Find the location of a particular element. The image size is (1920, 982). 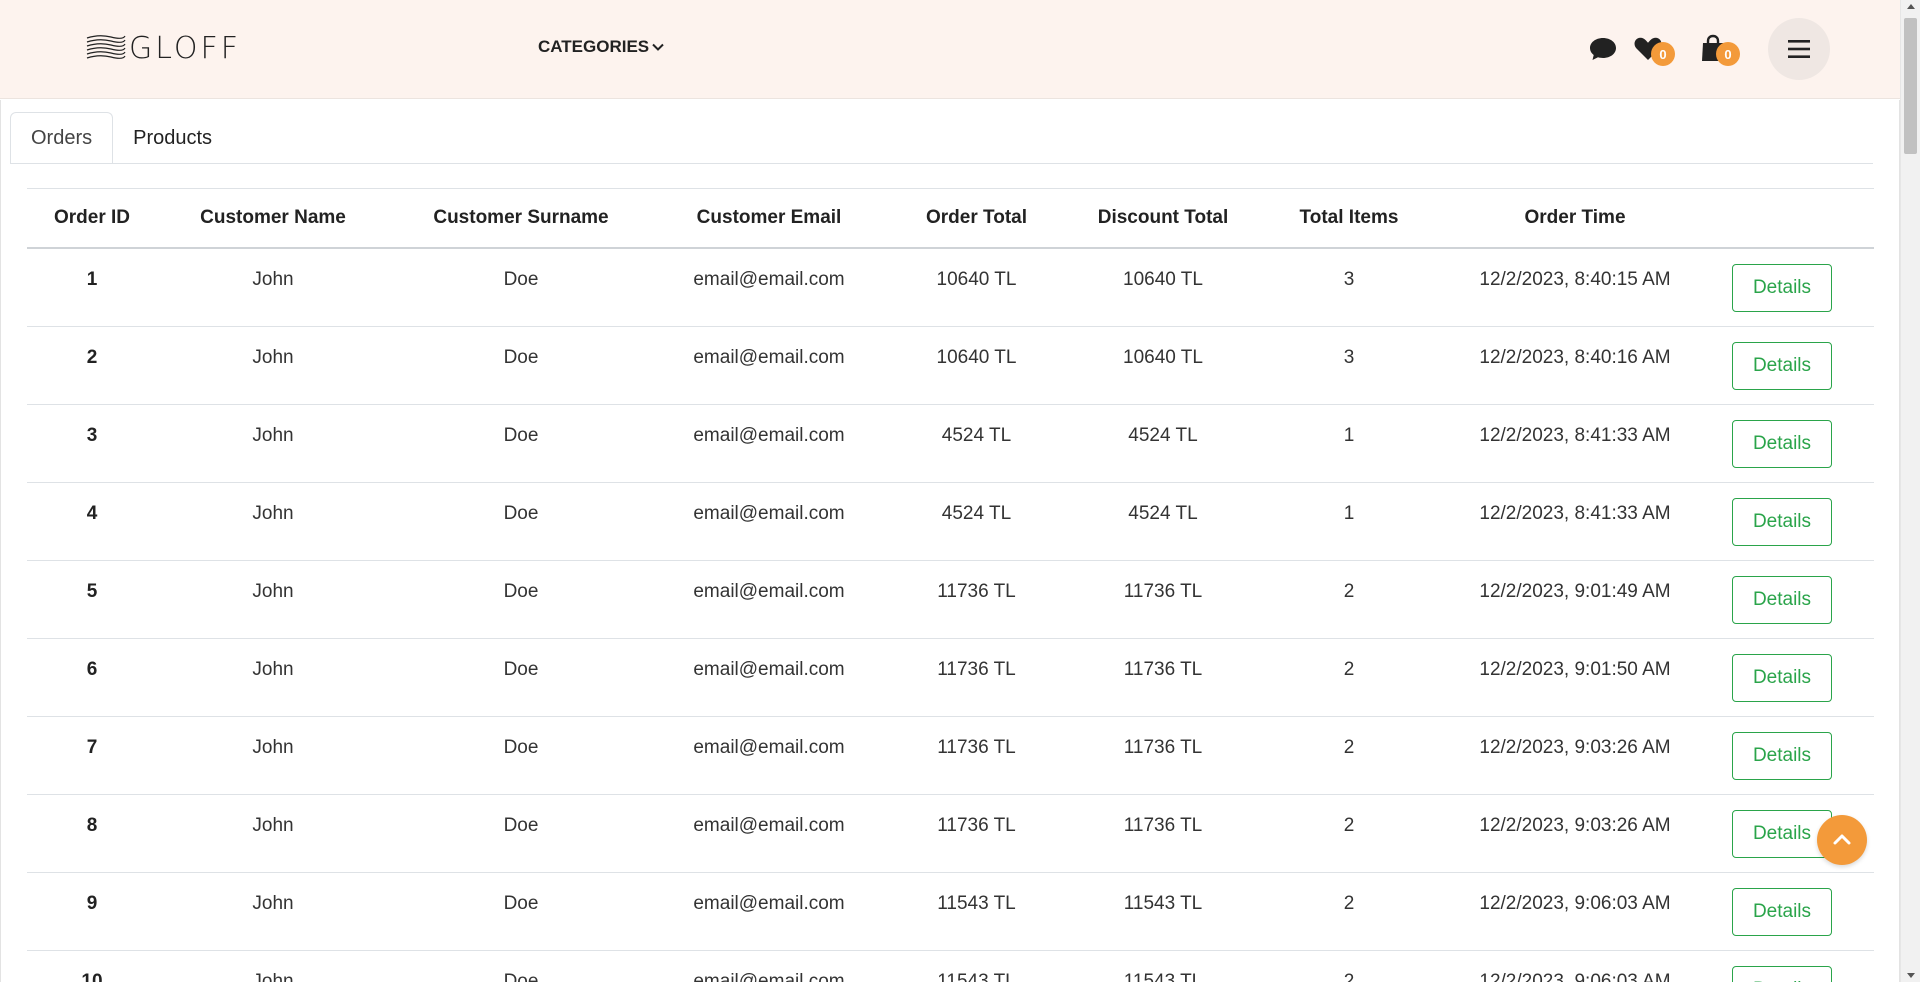

tab-bar: Orders Products is located at coordinates (121, 138).